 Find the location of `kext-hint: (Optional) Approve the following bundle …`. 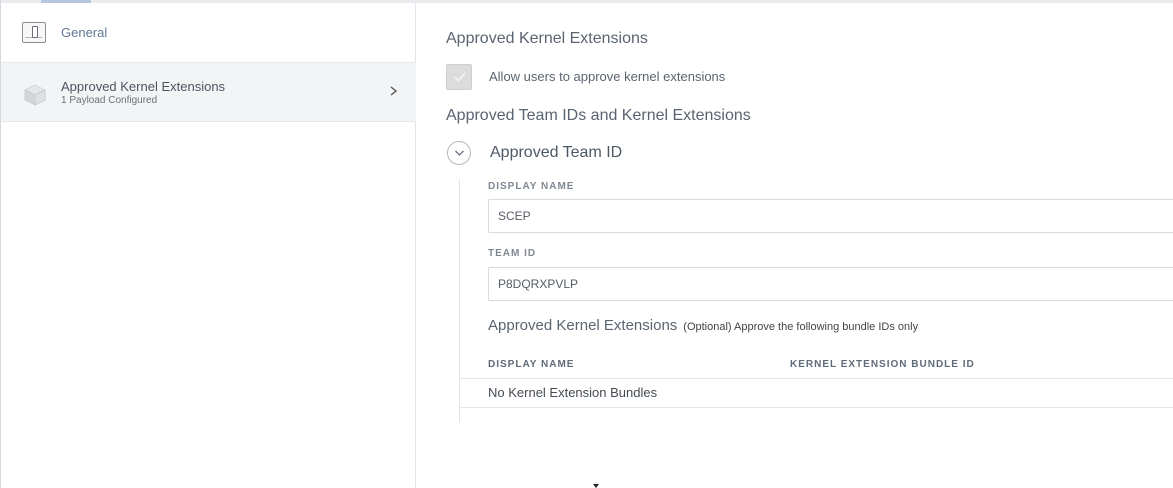

kext-hint: (Optional) Approve the following bundle … is located at coordinates (801, 327).